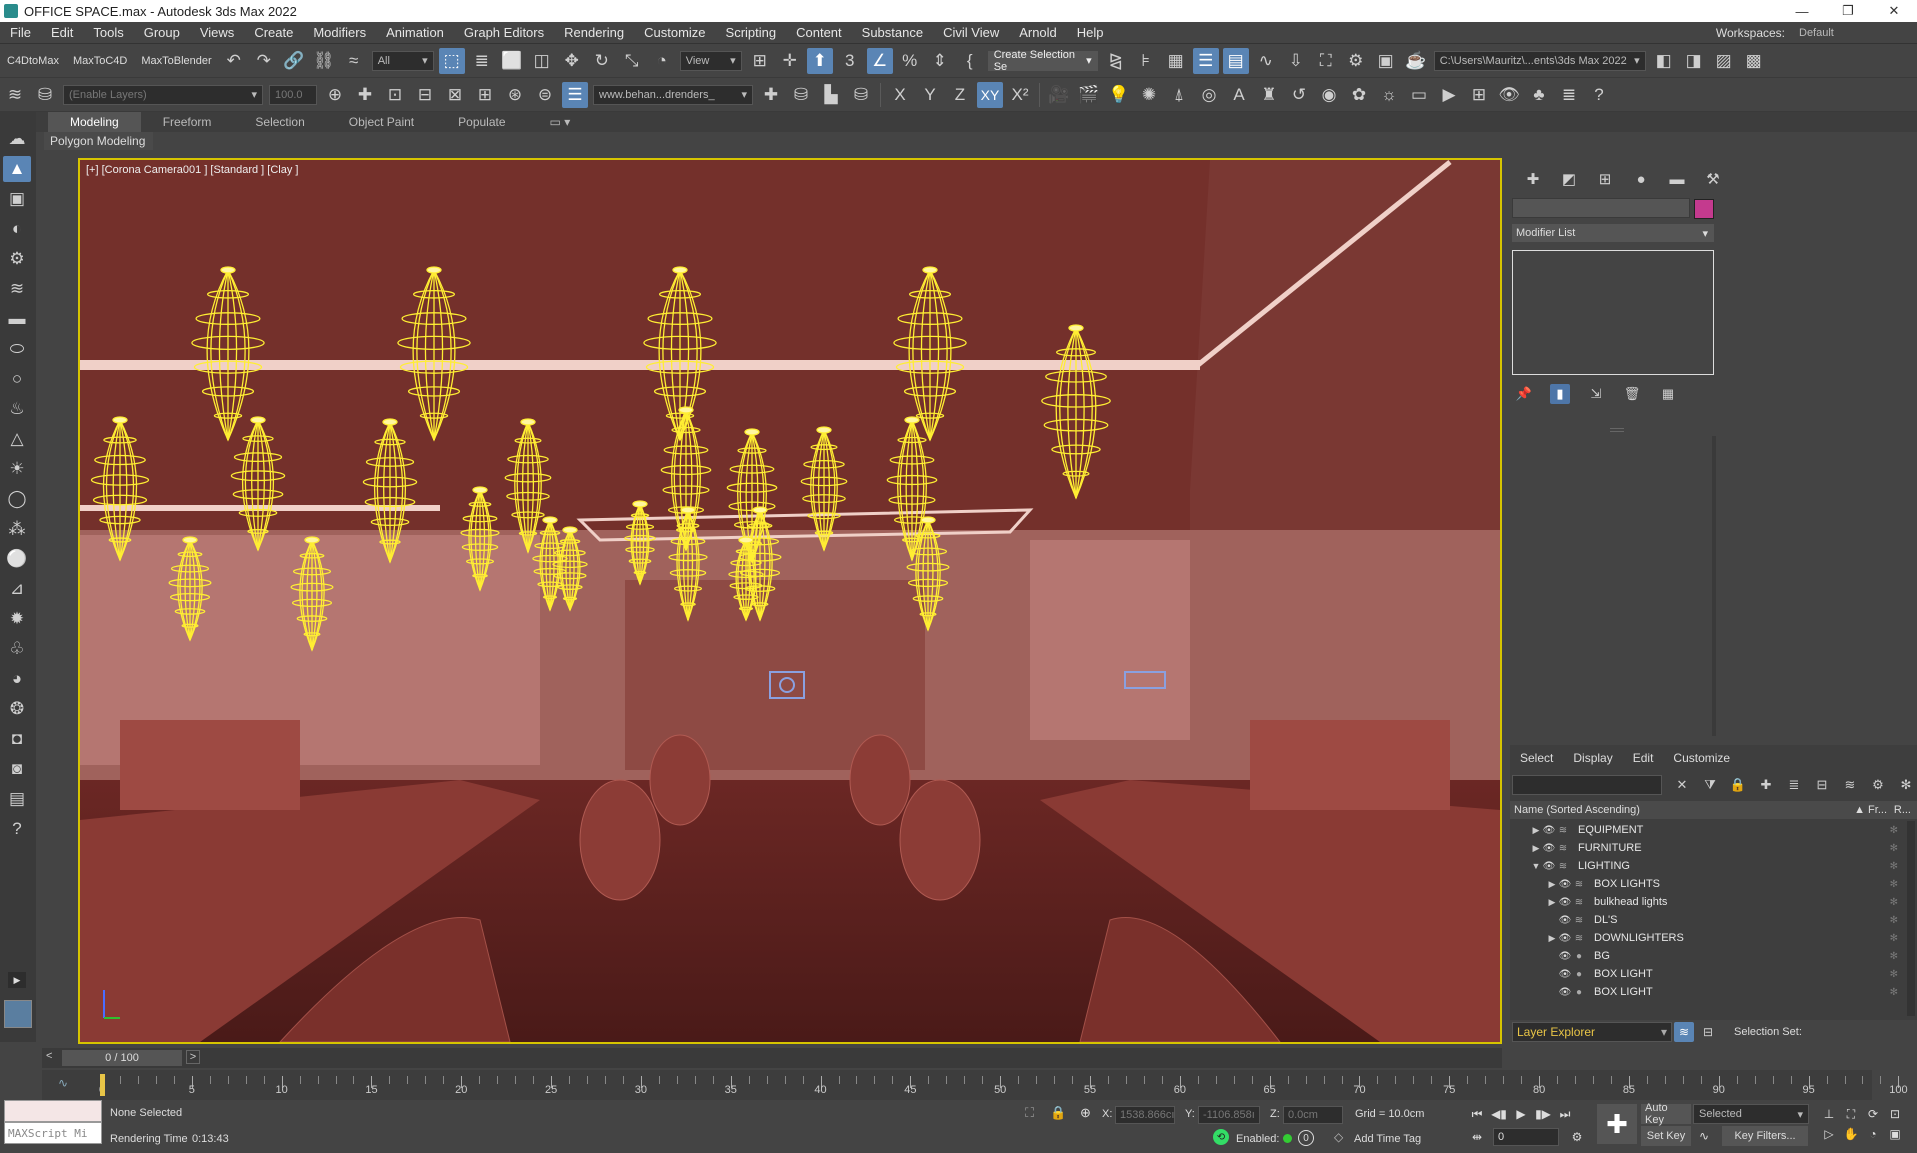 The image size is (1917, 1153). Describe the element at coordinates (1269, 95) in the screenshot. I see `proxy-icon: ♜` at that location.